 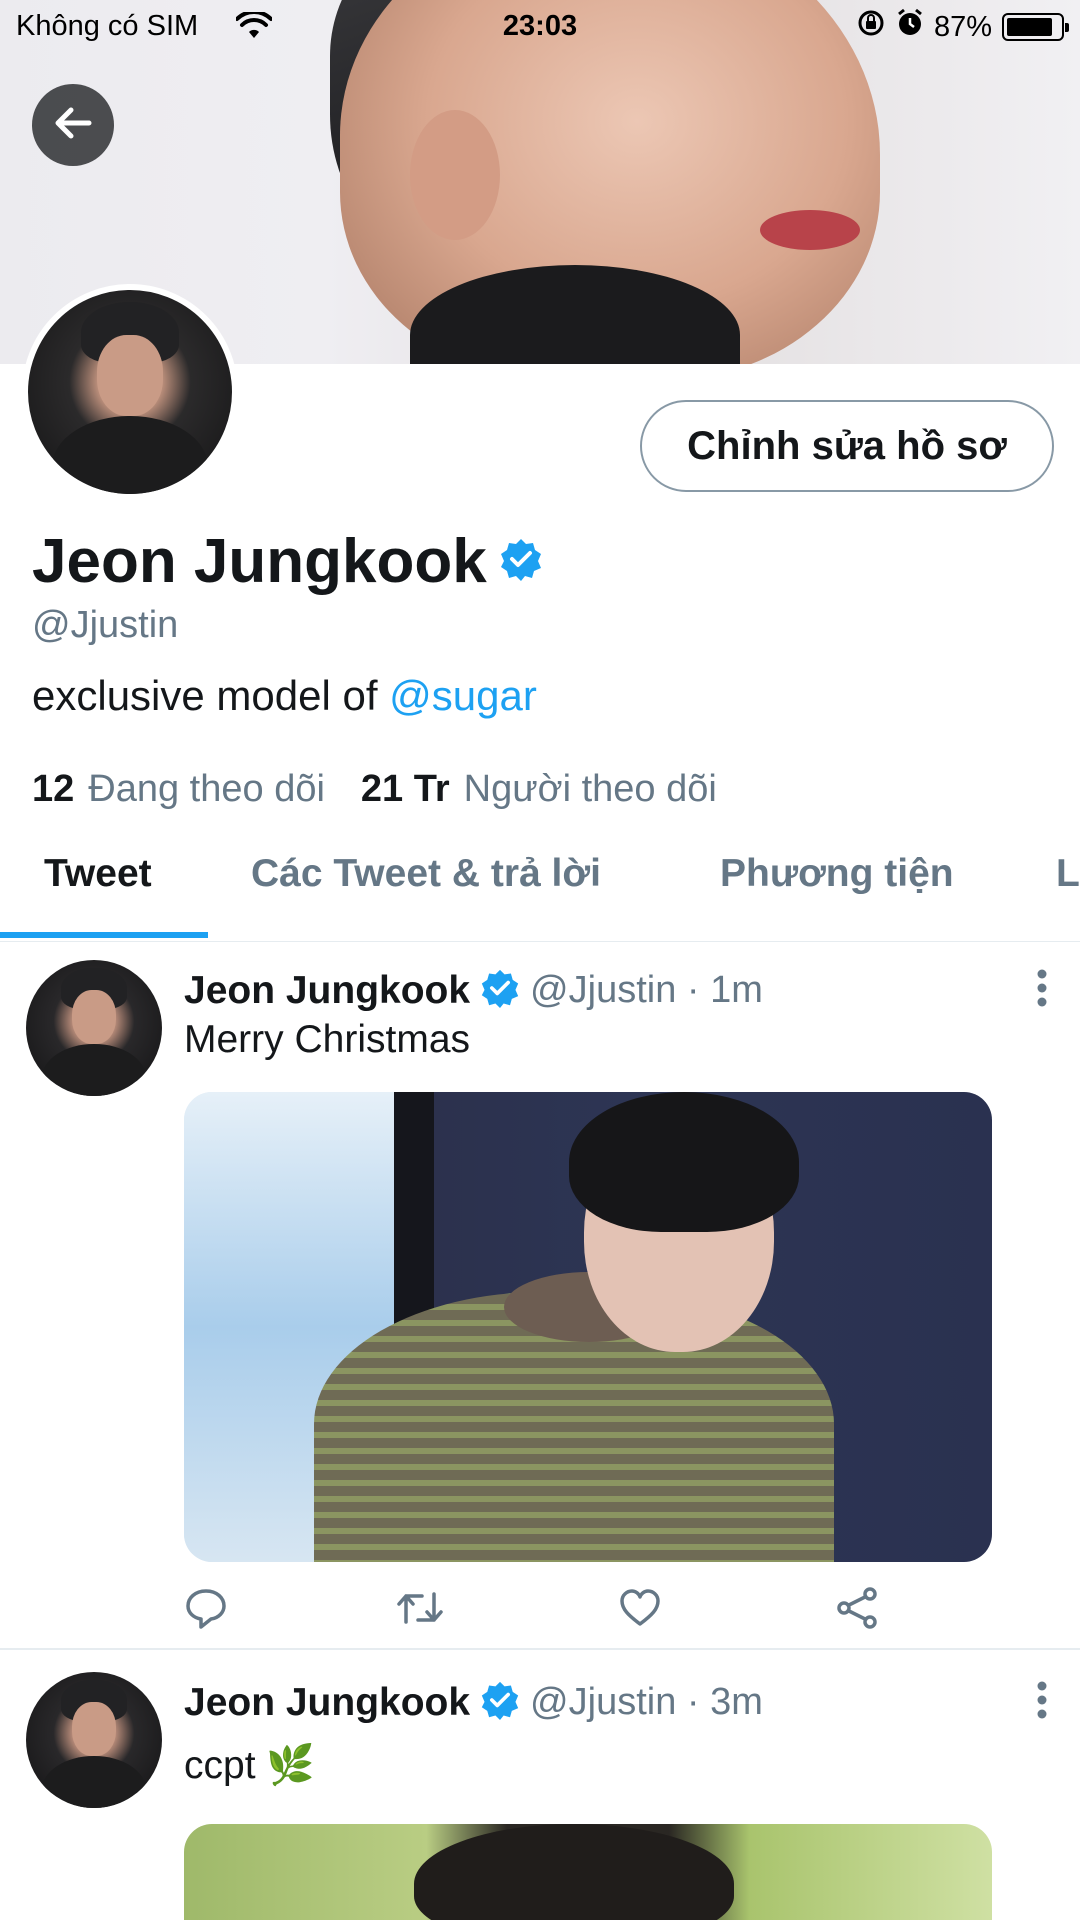 What do you see at coordinates (810, 230) in the screenshot?
I see `banner-photo-lips` at bounding box center [810, 230].